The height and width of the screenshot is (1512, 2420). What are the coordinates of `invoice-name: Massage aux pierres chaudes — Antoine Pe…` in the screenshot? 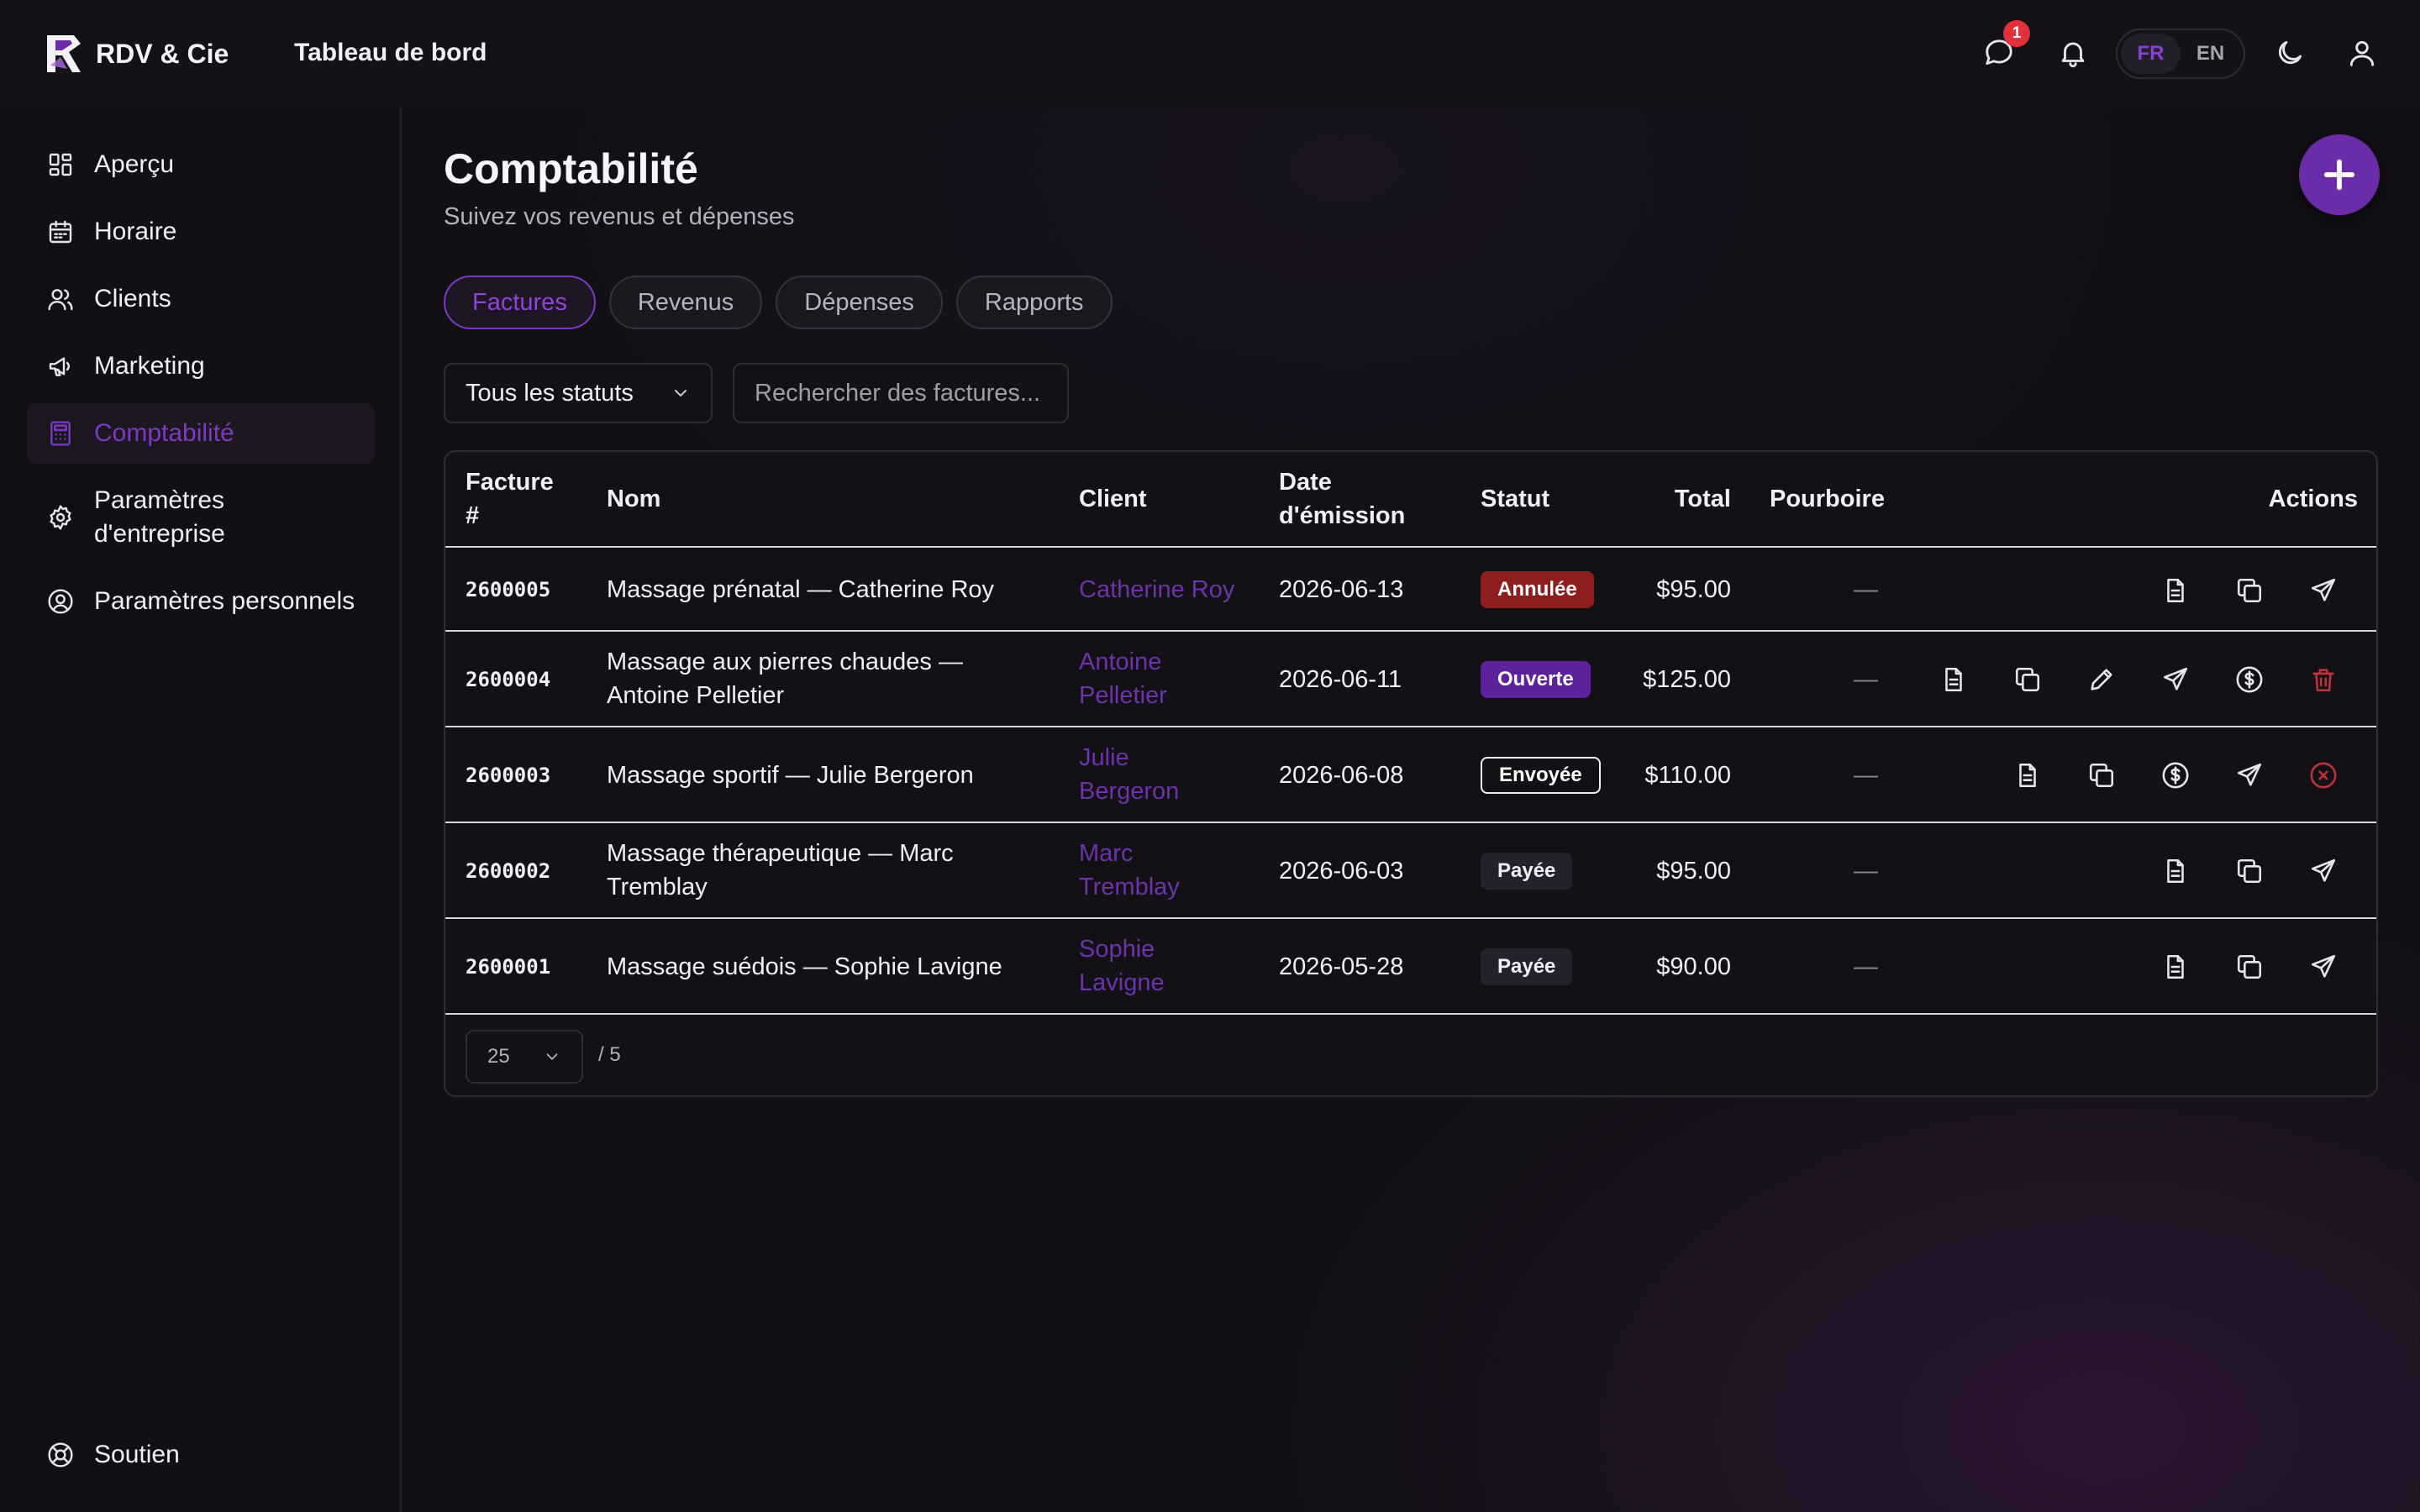 It's located at (785, 678).